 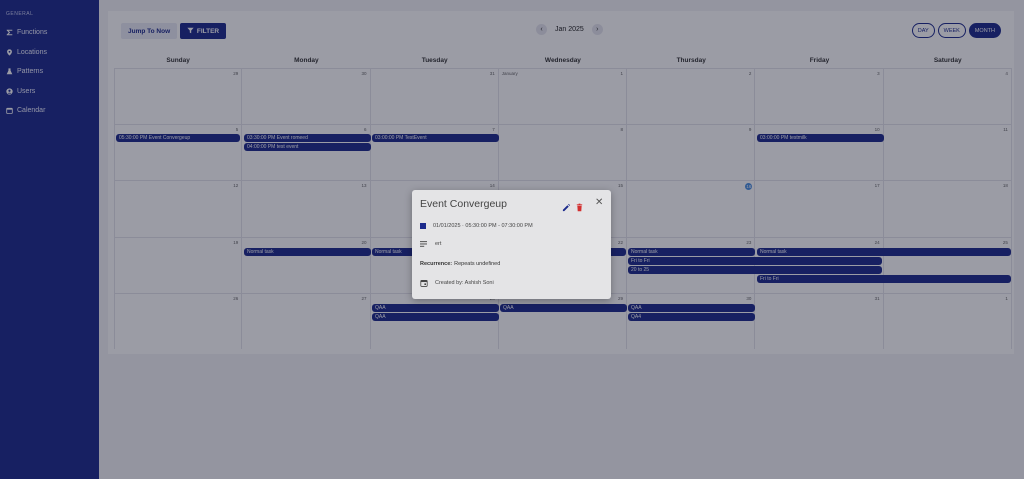 What do you see at coordinates (423, 226) in the screenshot?
I see `event-color-swatch` at bounding box center [423, 226].